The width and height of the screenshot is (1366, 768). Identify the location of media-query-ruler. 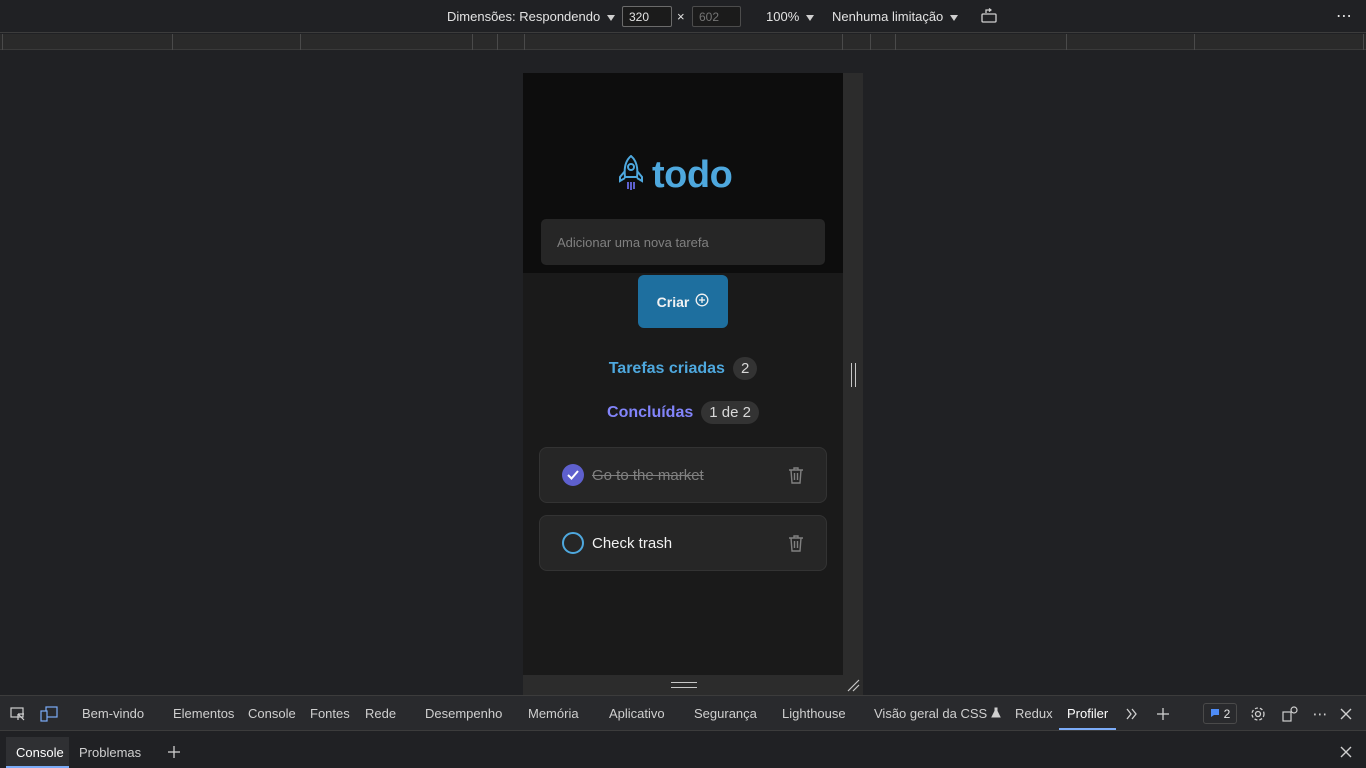
(683, 42).